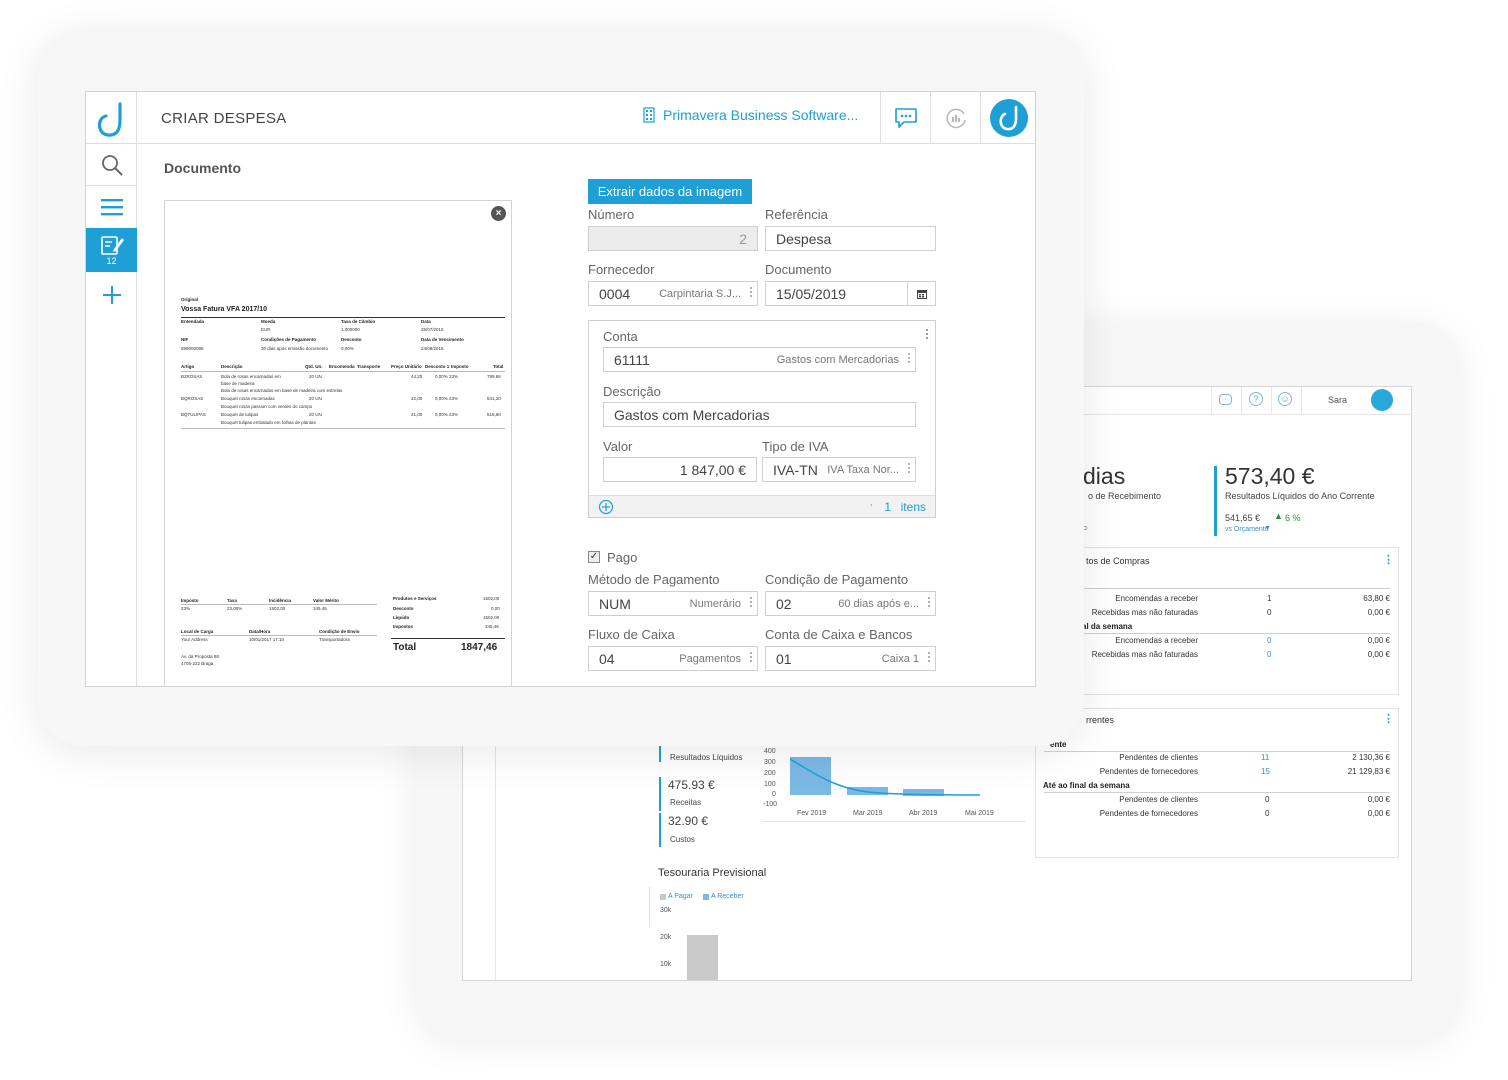 The image size is (1508, 1080). What do you see at coordinates (350, 329) in the screenshot?
I see `invoice-value: 1,000000` at bounding box center [350, 329].